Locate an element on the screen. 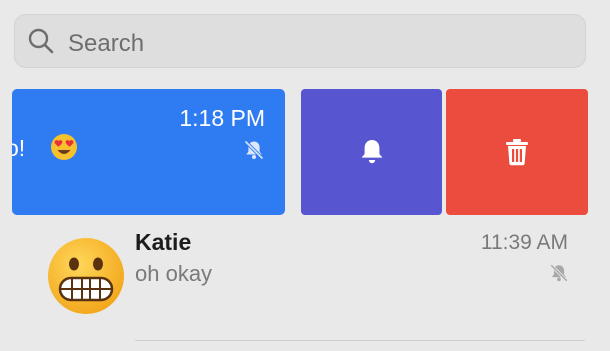 This screenshot has height=351, width=610. notifications-toggle-button is located at coordinates (371, 152).